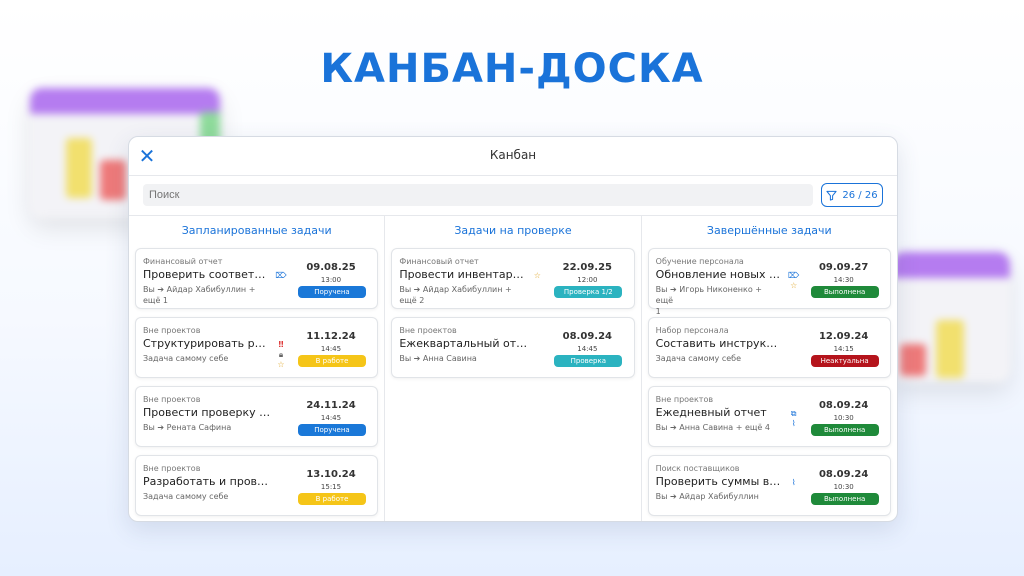  Describe the element at coordinates (478, 195) in the screenshot. I see `search-input` at that location.